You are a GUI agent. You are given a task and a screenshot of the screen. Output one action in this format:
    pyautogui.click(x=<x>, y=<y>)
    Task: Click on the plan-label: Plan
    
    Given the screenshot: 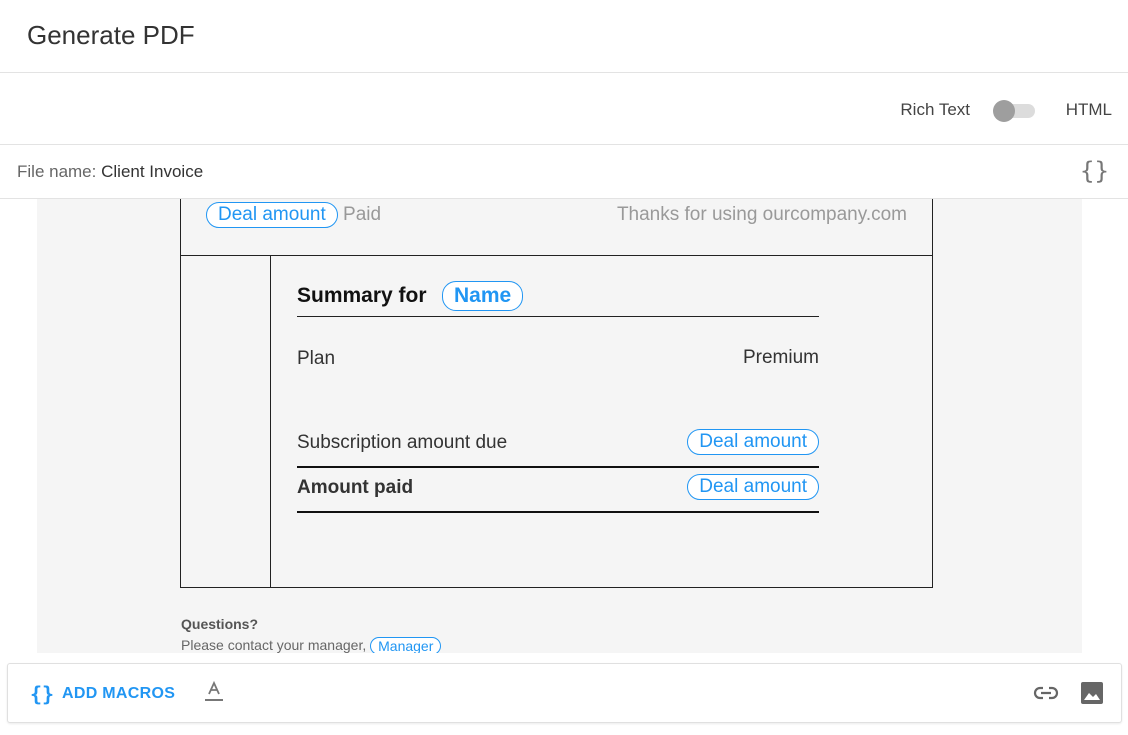 What is the action you would take?
    pyautogui.click(x=316, y=358)
    